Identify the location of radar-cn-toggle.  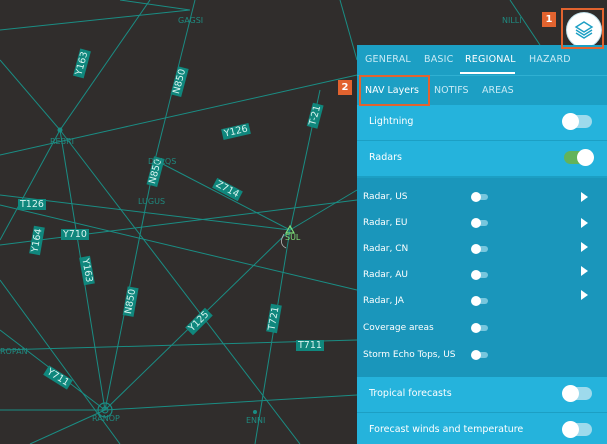
(479, 249).